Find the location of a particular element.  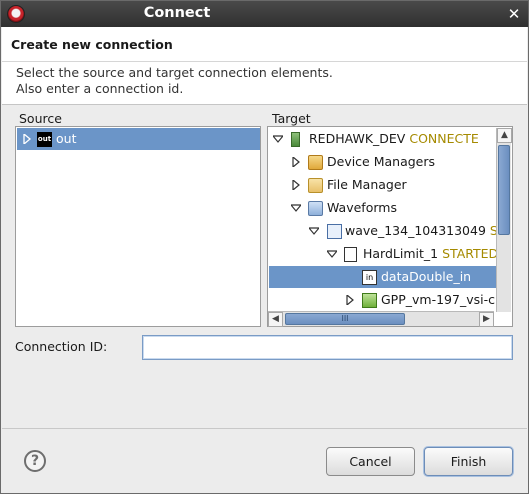

target-item-port: in dataDouble_in is located at coordinates (383, 277).